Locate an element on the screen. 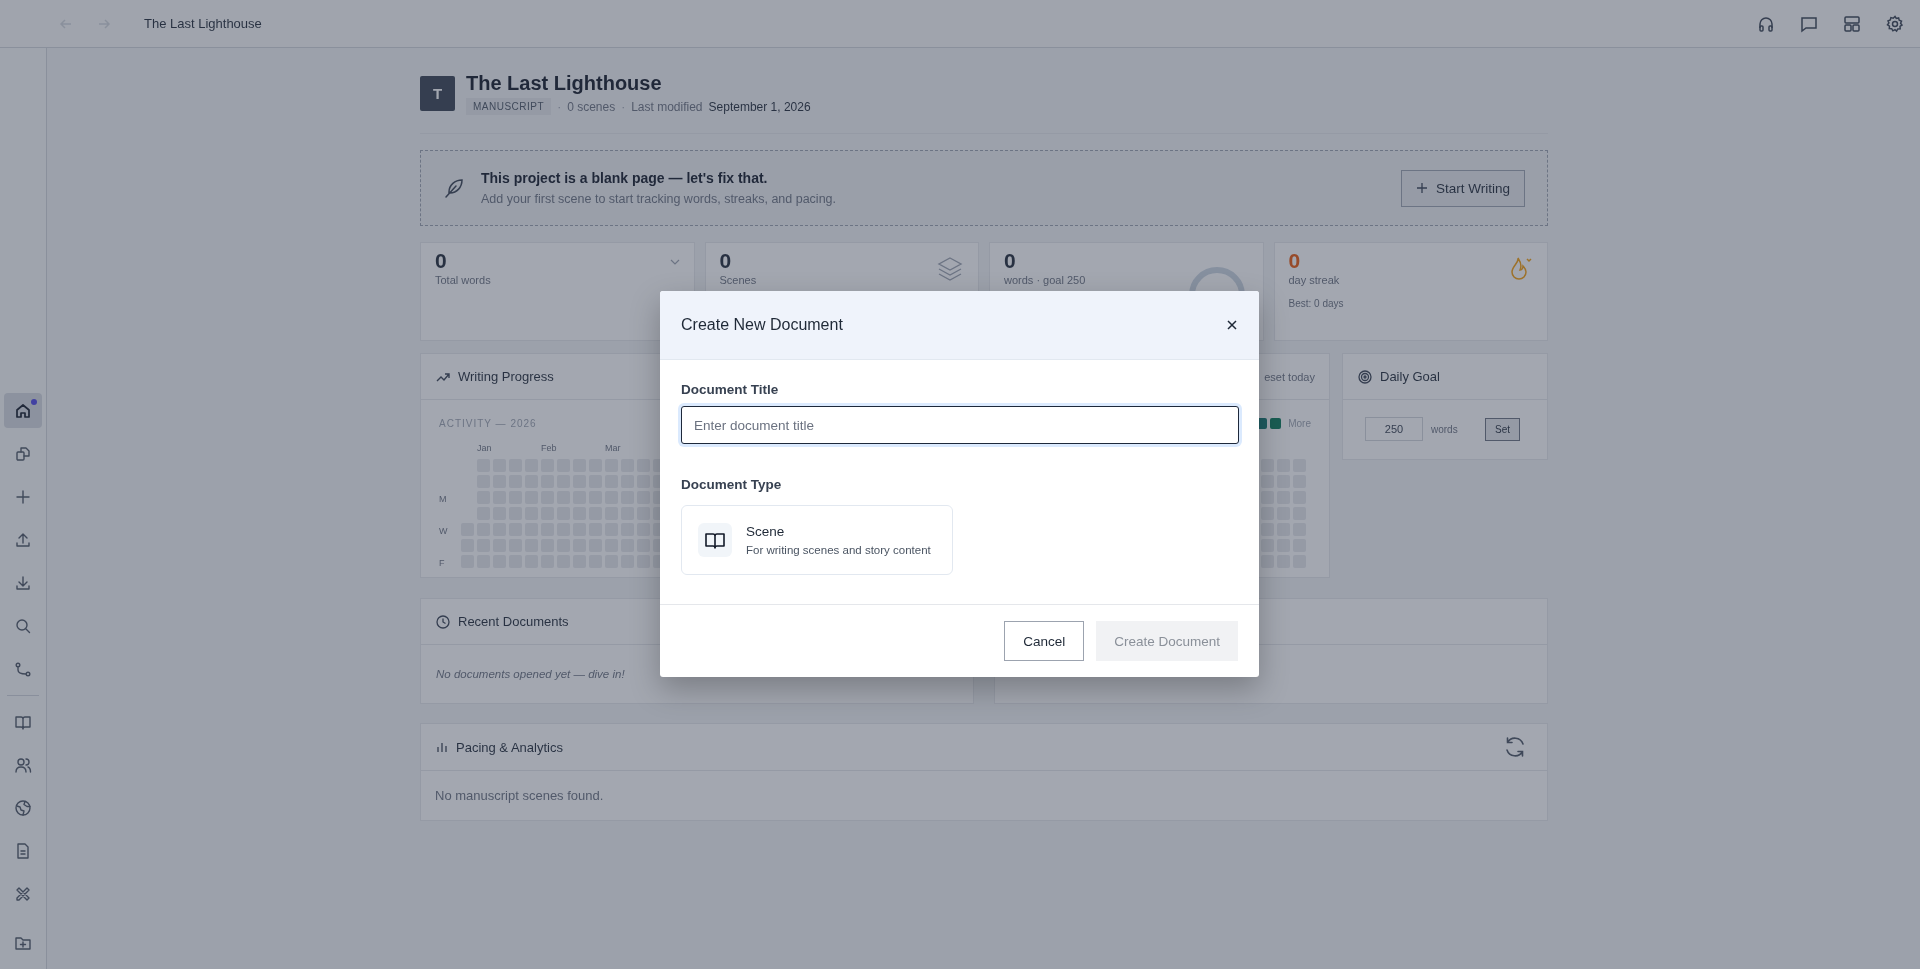 Image resolution: width=1920 pixels, height=969 pixels. upload-icon is located at coordinates (23, 540).